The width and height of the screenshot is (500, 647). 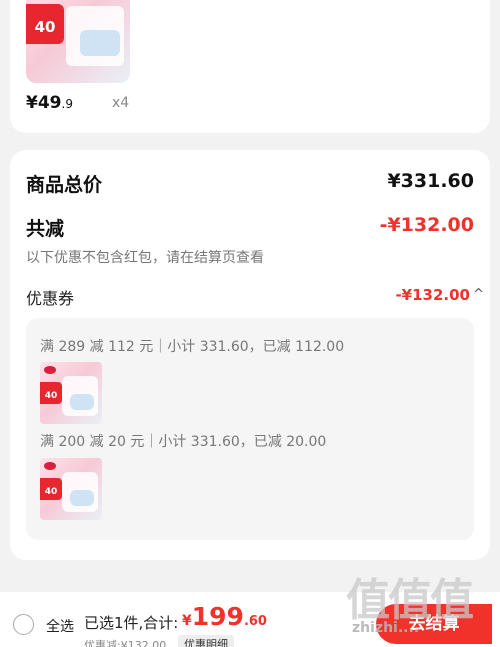 What do you see at coordinates (64, 185) in the screenshot?
I see `total-label: 商品总价` at bounding box center [64, 185].